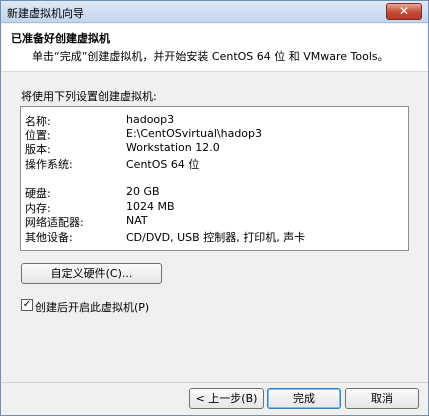 The height and width of the screenshot is (416, 429). What do you see at coordinates (382, 398) in the screenshot?
I see `cancel-button: 取消` at bounding box center [382, 398].